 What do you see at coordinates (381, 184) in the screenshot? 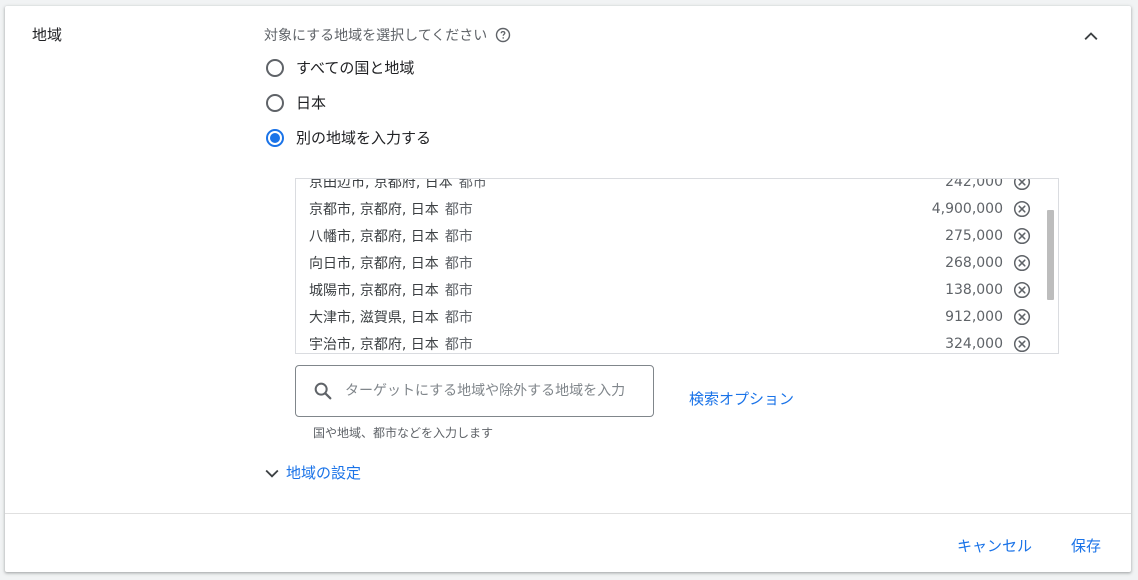
I see `location-name-text: 京田辺市, 京都府, 日本` at bounding box center [381, 184].